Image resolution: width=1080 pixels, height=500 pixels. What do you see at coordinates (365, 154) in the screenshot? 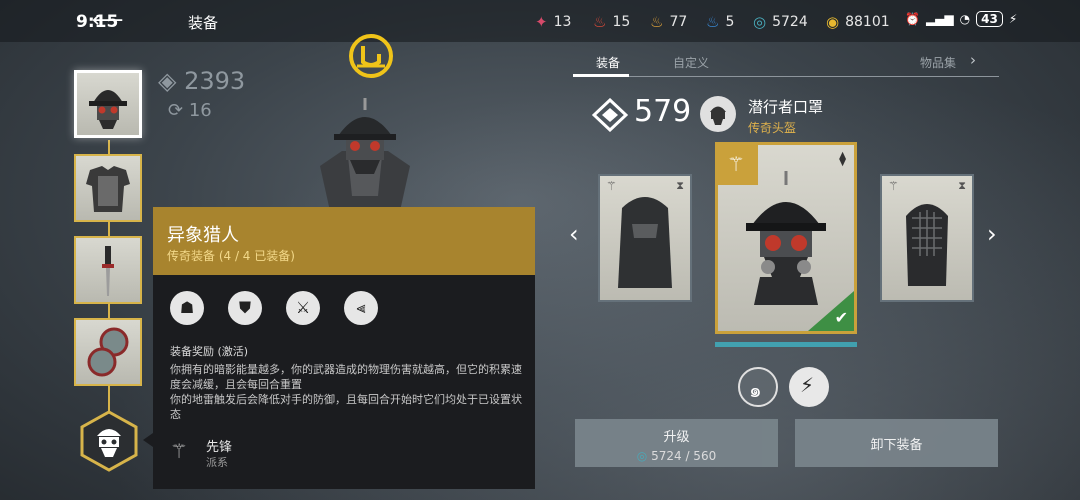
I see `character-model` at bounding box center [365, 154].